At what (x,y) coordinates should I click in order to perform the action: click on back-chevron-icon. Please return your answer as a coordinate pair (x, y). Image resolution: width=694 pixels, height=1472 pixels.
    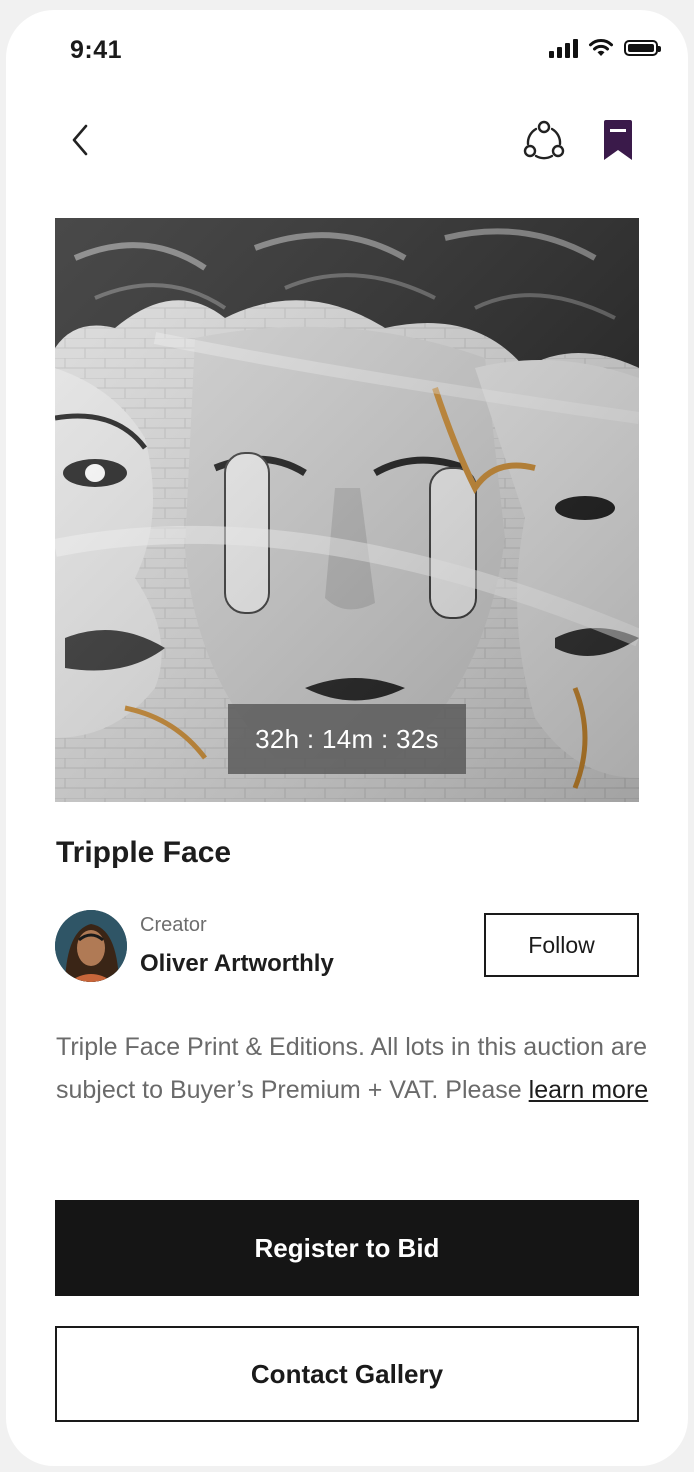
    Looking at the image, I should click on (82, 140).